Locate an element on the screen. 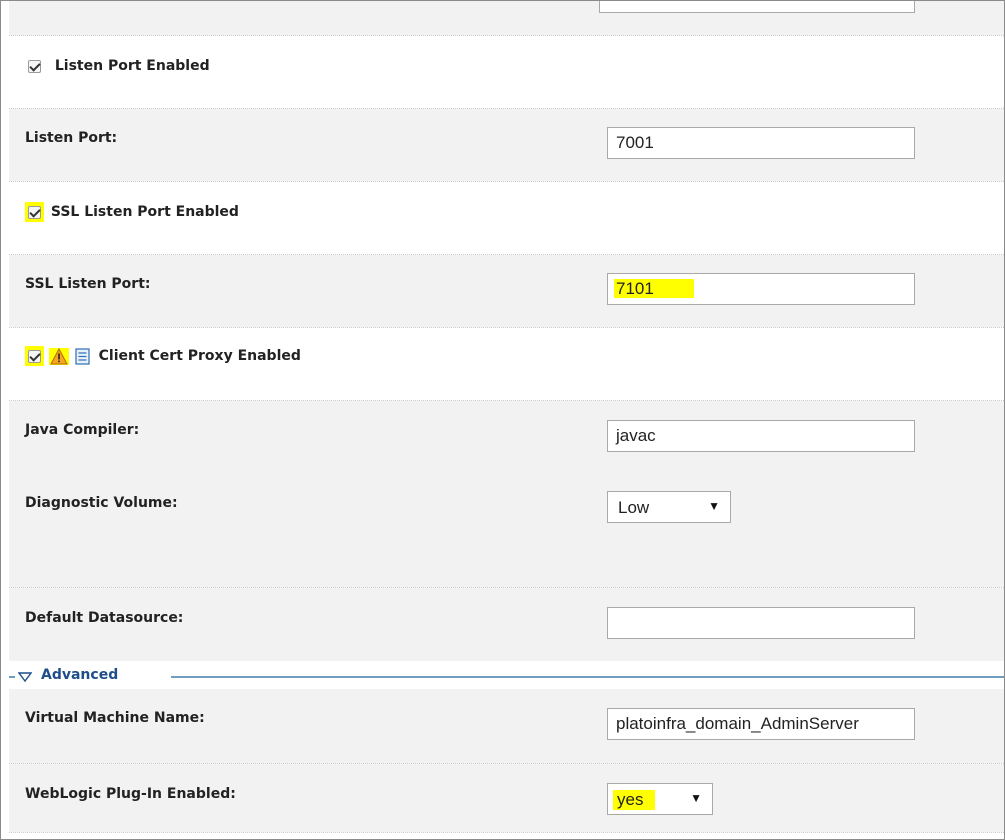 Image resolution: width=1005 pixels, height=840 pixels. listen-port-row: Listen Port: 7001 is located at coordinates (506, 145).